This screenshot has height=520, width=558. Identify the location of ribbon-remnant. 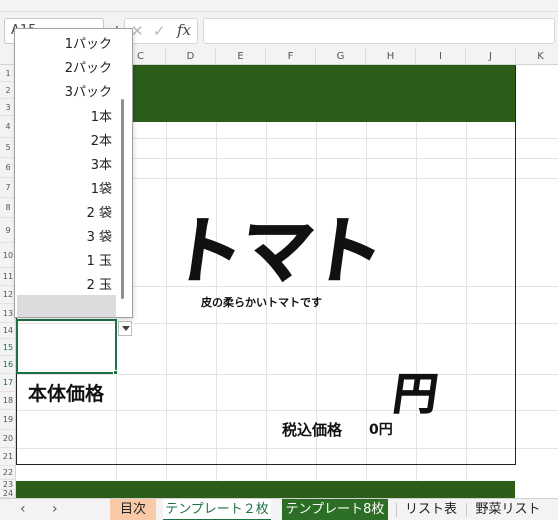
(279, 6).